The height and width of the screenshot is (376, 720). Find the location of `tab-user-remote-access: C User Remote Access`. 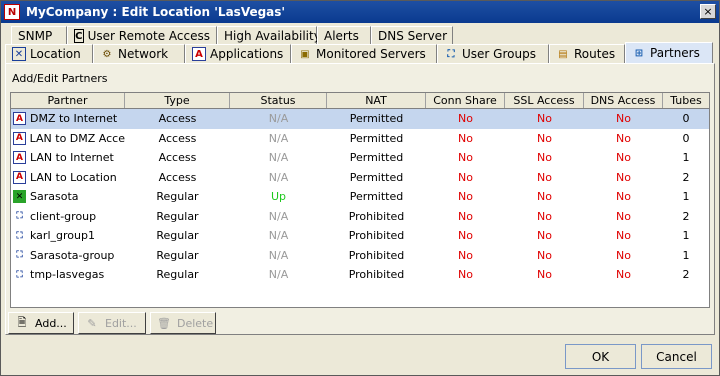

tab-user-remote-access: C User Remote Access is located at coordinates (142, 35).